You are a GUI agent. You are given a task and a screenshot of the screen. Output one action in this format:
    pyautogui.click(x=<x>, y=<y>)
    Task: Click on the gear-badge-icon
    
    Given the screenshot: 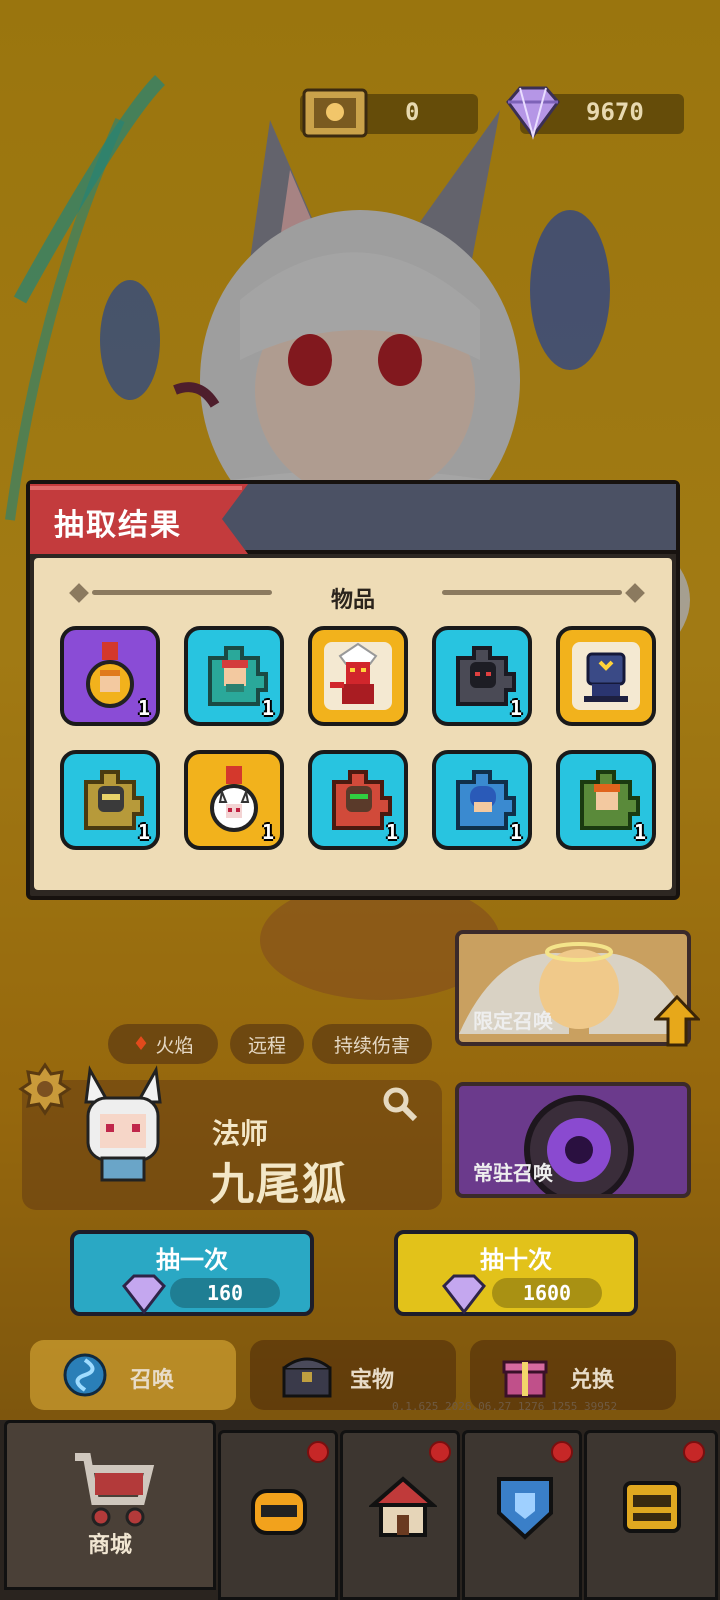 What is the action you would take?
    pyautogui.click(x=45, y=1089)
    